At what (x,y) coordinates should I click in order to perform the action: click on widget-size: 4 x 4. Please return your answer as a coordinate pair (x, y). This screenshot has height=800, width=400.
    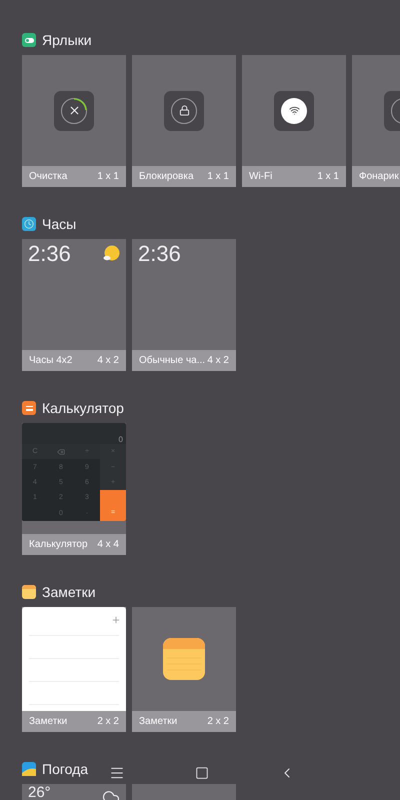
    Looking at the image, I should click on (108, 545).